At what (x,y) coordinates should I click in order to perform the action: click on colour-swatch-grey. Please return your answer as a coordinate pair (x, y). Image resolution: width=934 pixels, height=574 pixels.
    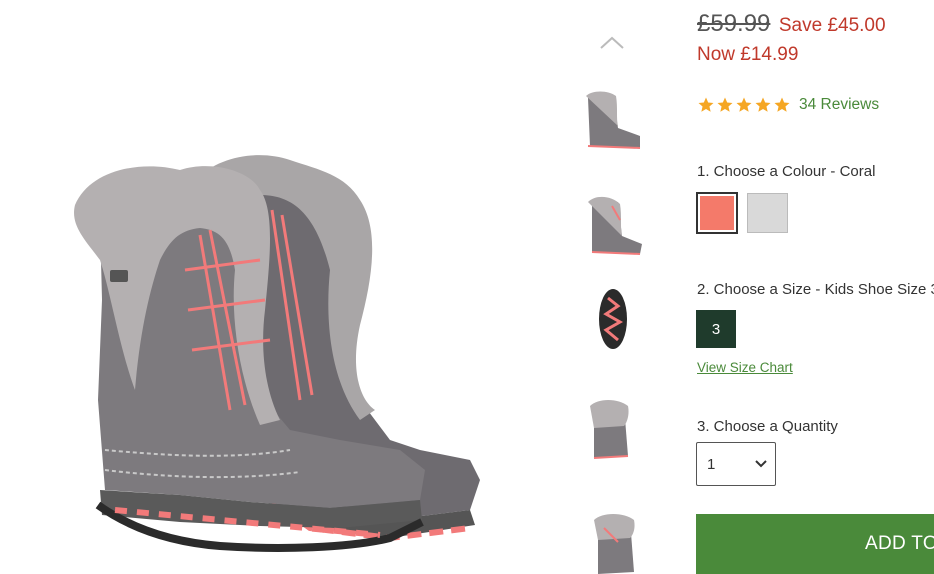
    Looking at the image, I should click on (767, 213).